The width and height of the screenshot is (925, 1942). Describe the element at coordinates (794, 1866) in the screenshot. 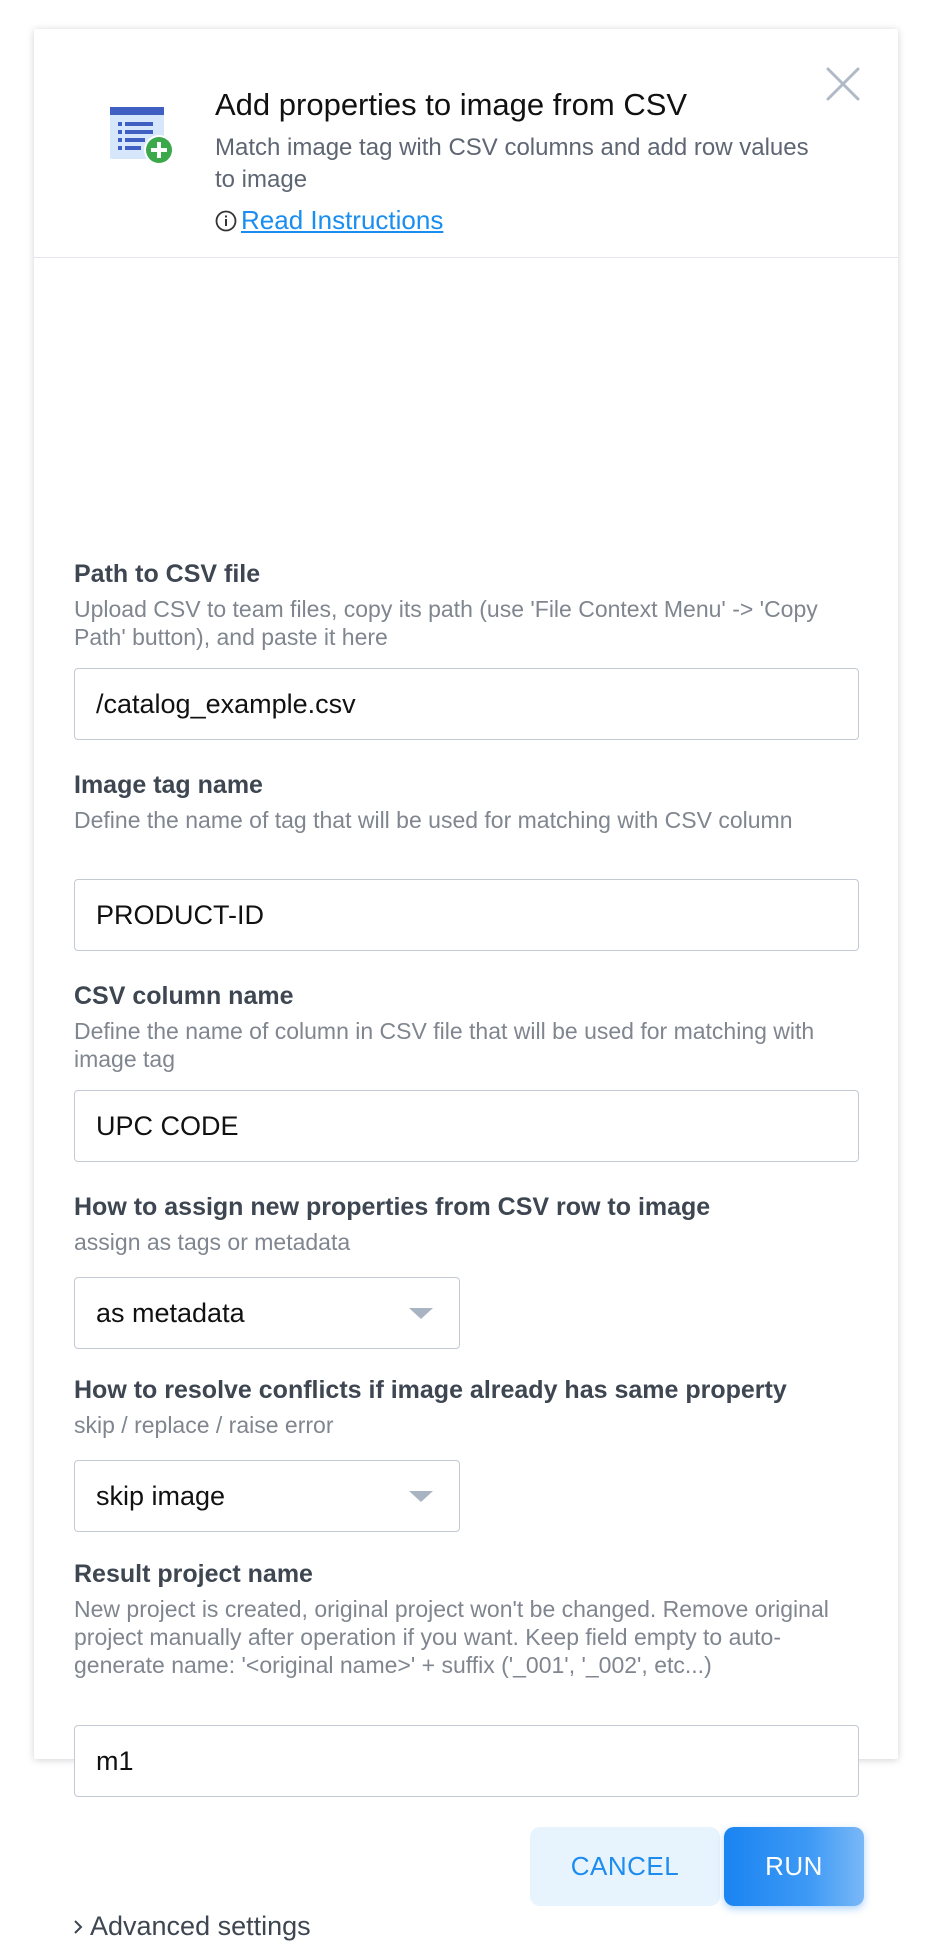

I see `run-button: RUN` at that location.